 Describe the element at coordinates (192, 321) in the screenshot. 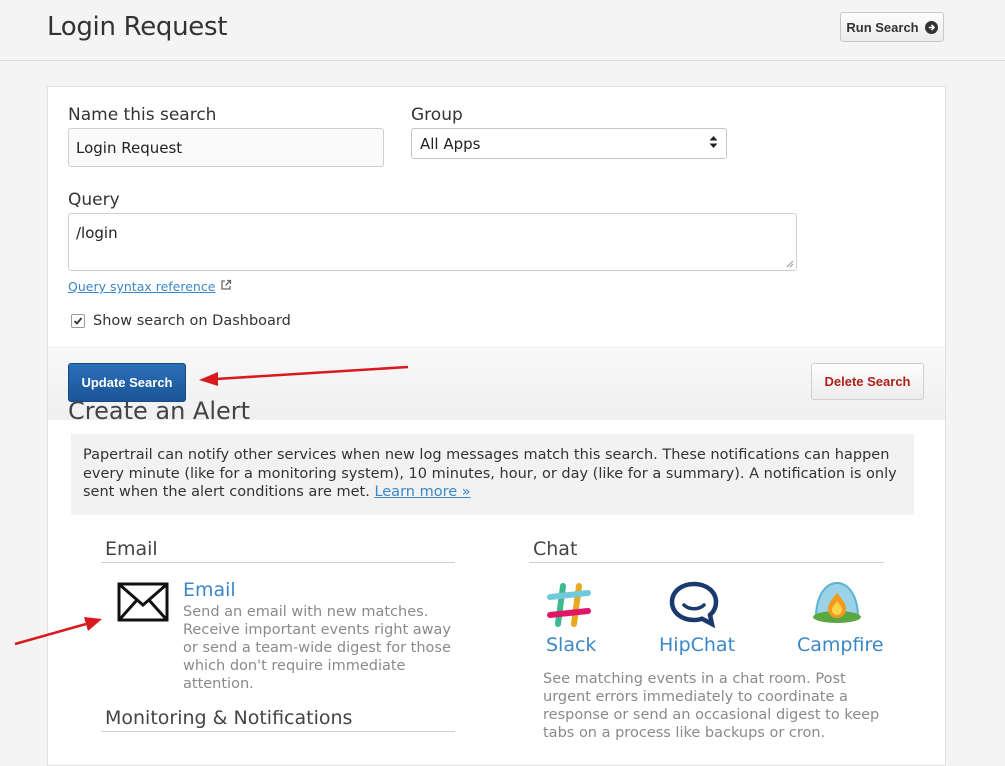

I see `dashboard-checkbox-label: Show search on Dashboard` at that location.